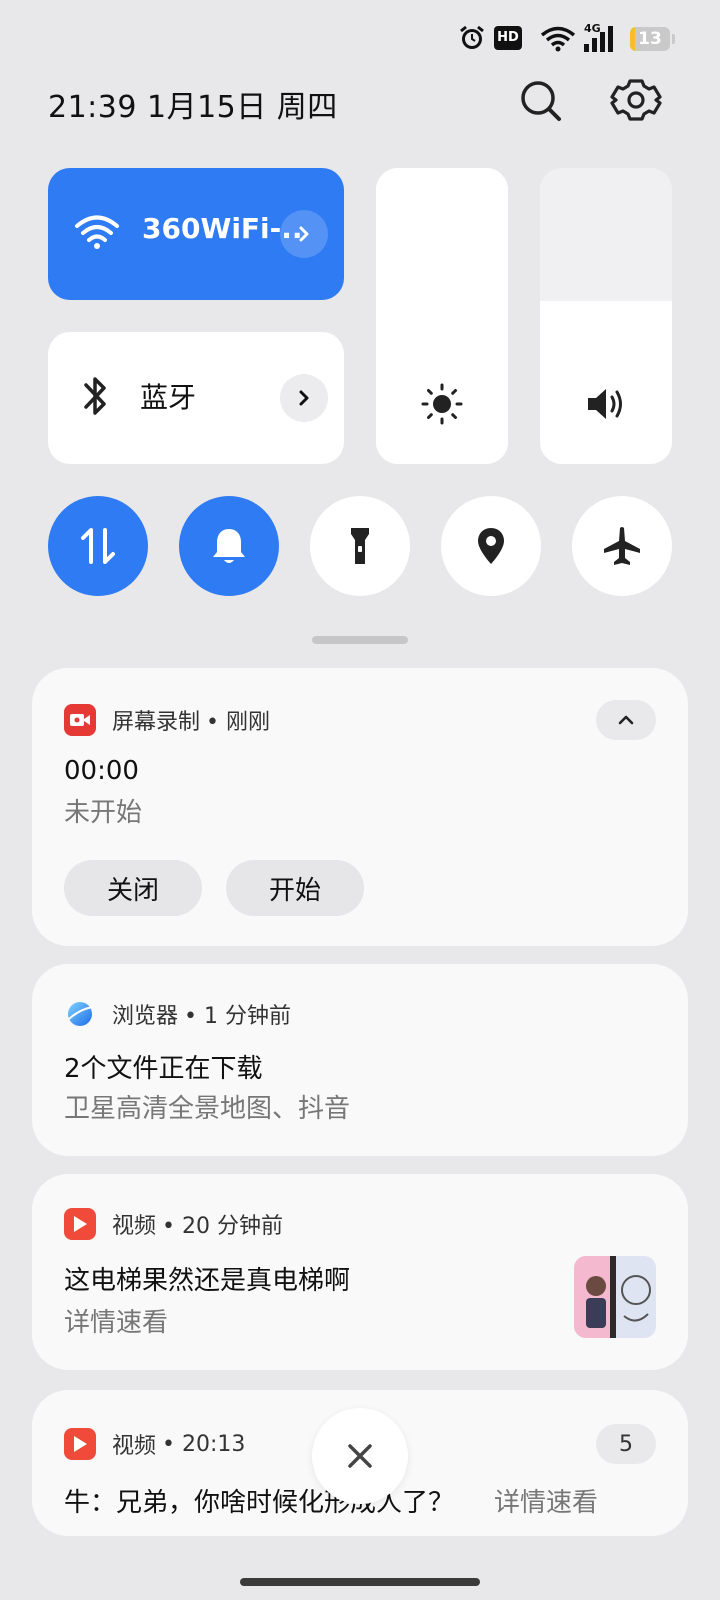 The image size is (720, 1600). I want to click on notification-time: • 20 分钟前, so click(222, 1226).